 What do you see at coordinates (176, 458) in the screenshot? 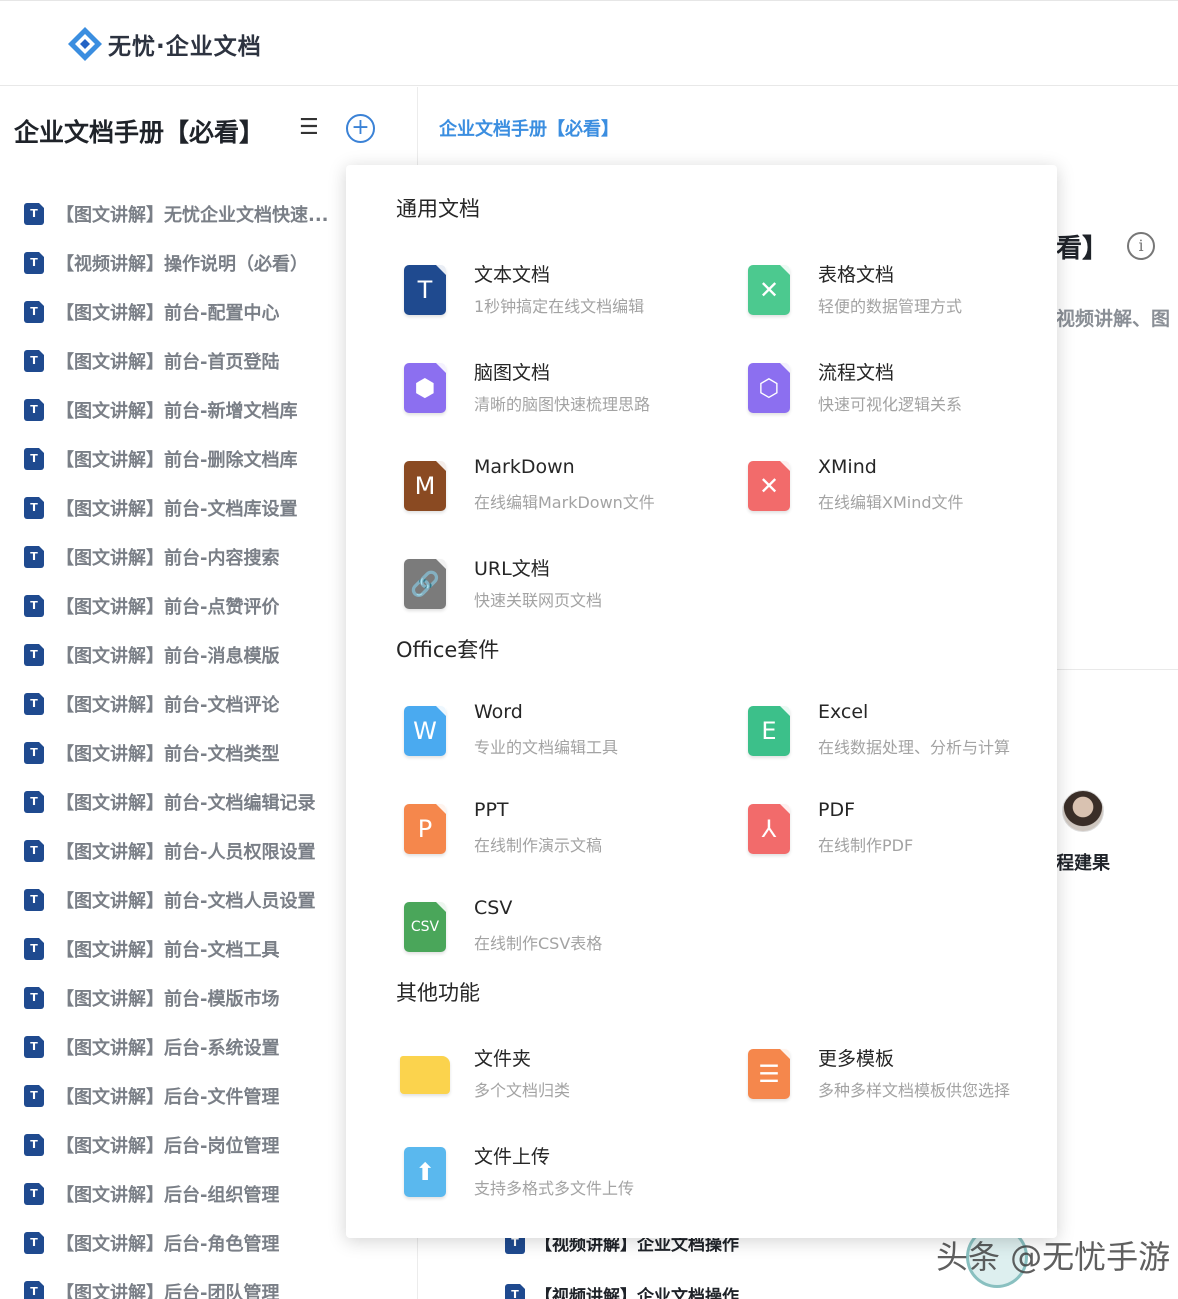
I see `sidebar-item: T 【图文讲解】前台-删除文档库` at bounding box center [176, 458].